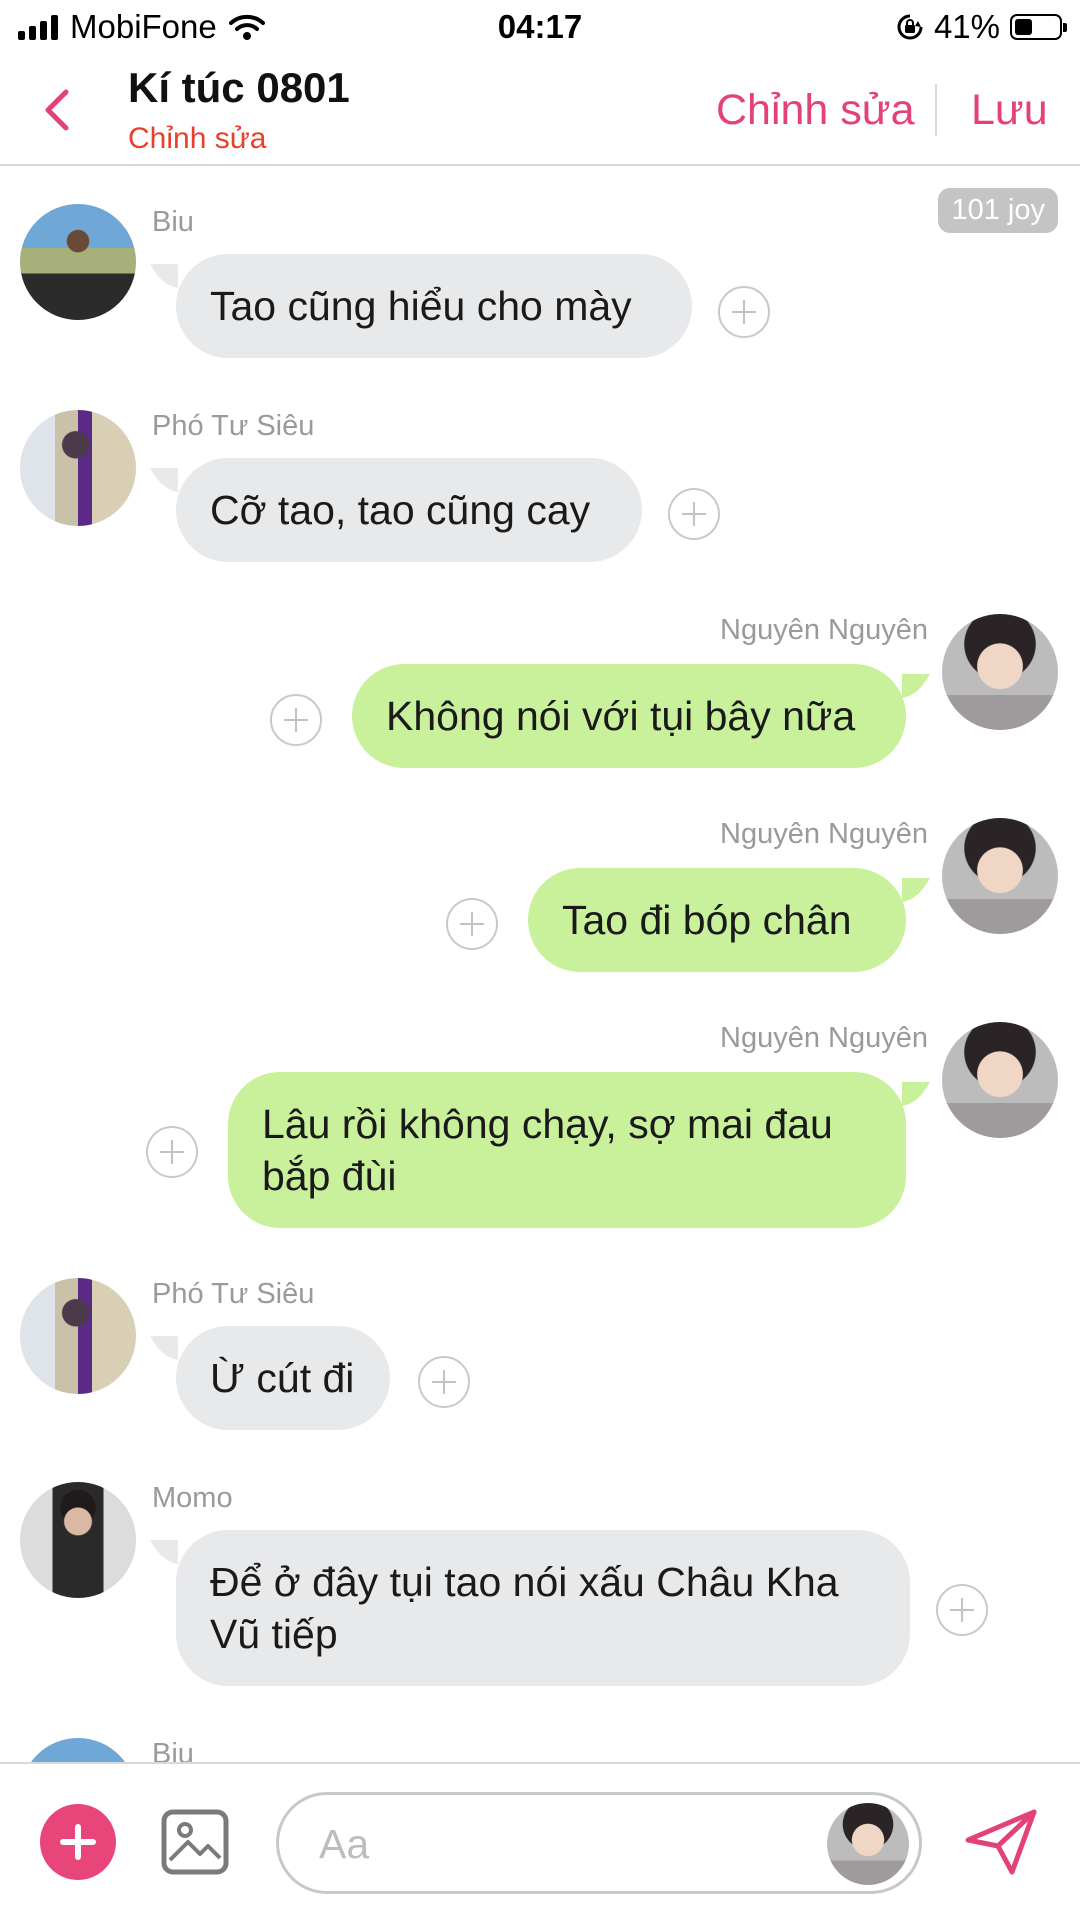  I want to click on sender-name: Momo, so click(192, 1498).